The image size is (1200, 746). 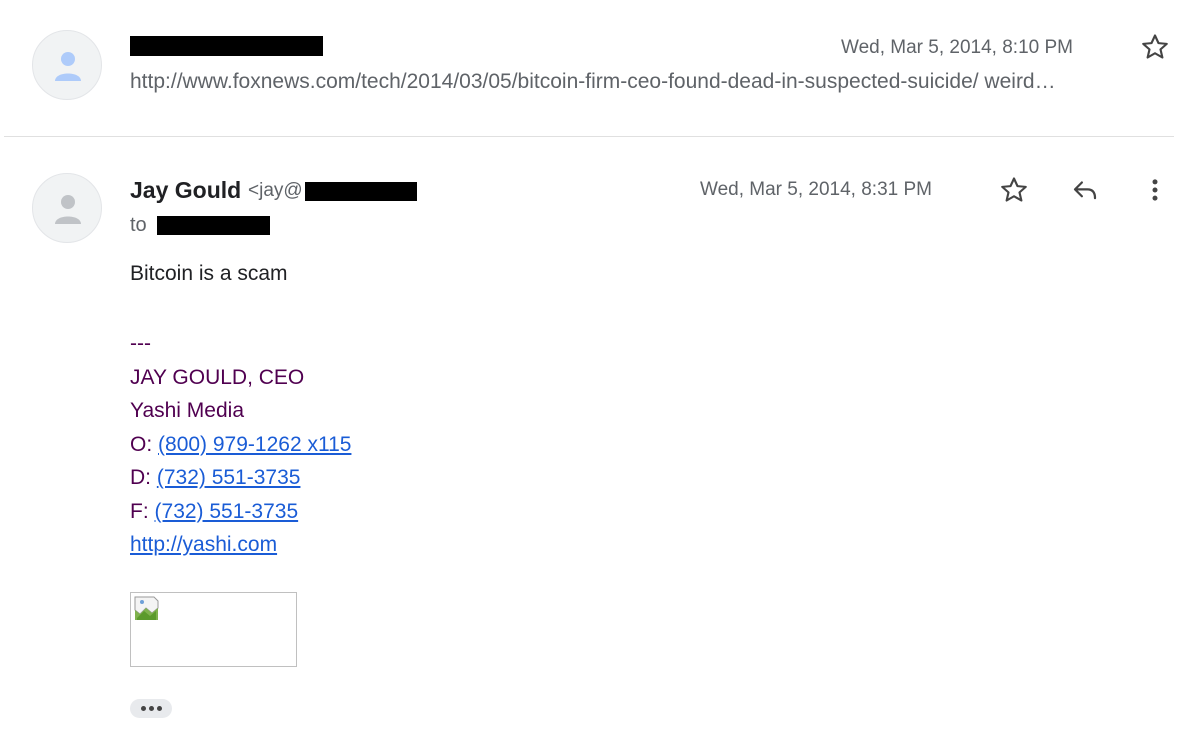 I want to click on signature-direct-line: D: (732) 551-3735, so click(x=240, y=478).